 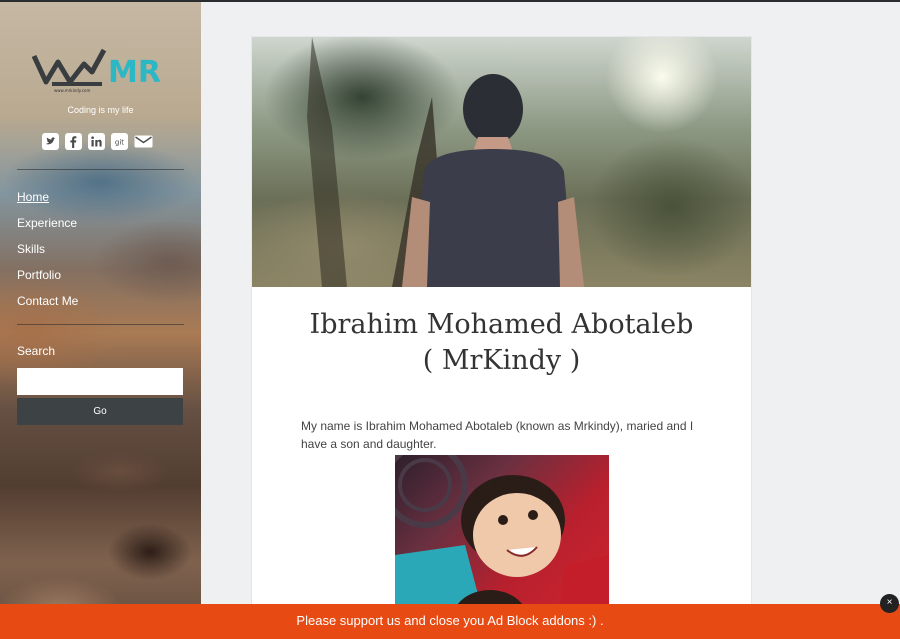 What do you see at coordinates (97, 68) in the screenshot?
I see `site-logo: MR www.mrkindy.com` at bounding box center [97, 68].